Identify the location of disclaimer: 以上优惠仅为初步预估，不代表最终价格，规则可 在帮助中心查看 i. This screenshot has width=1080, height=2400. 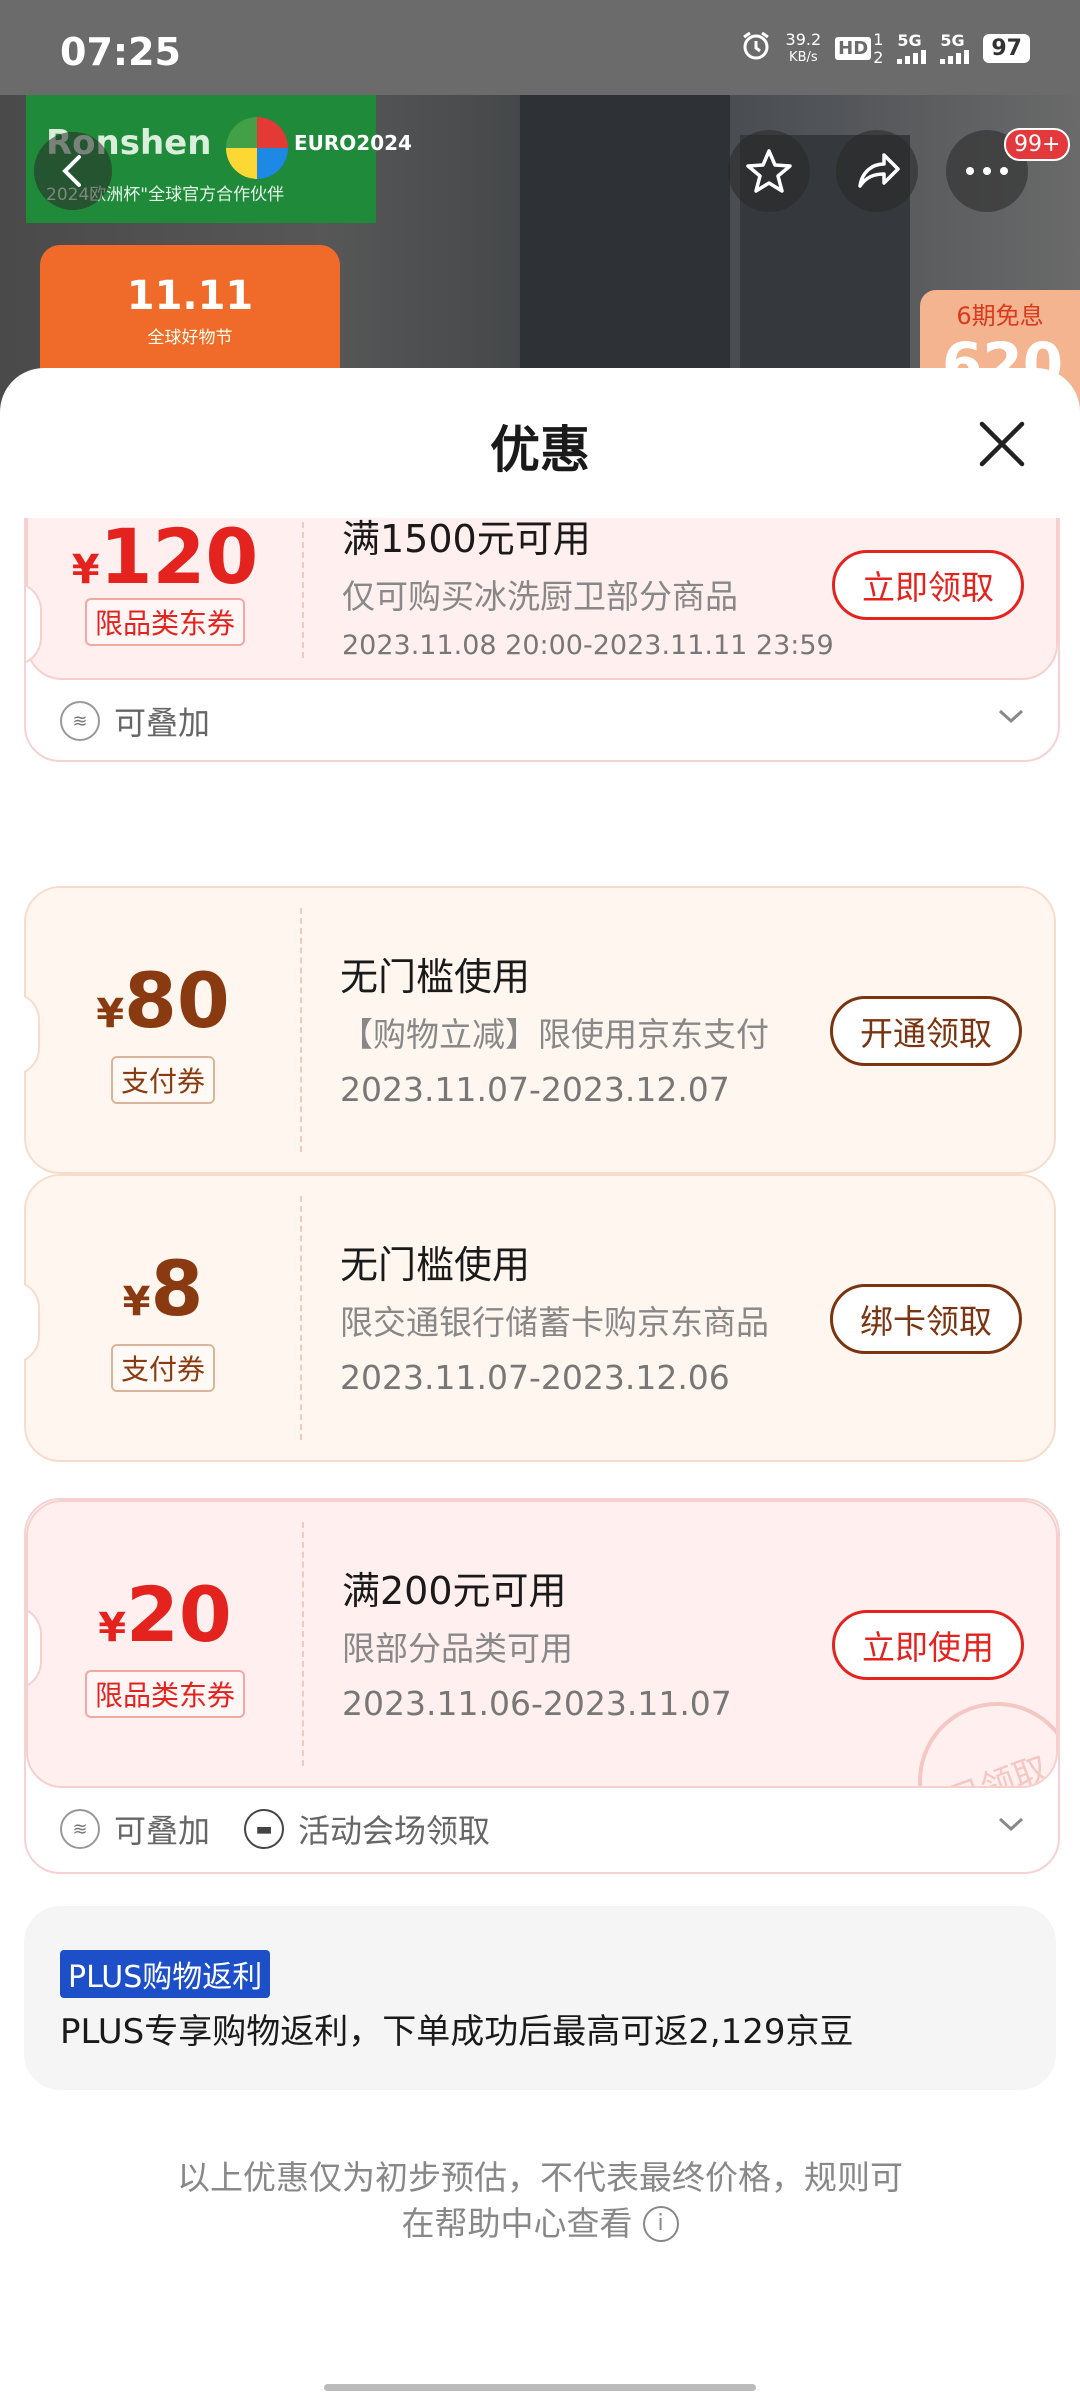
(540, 2201).